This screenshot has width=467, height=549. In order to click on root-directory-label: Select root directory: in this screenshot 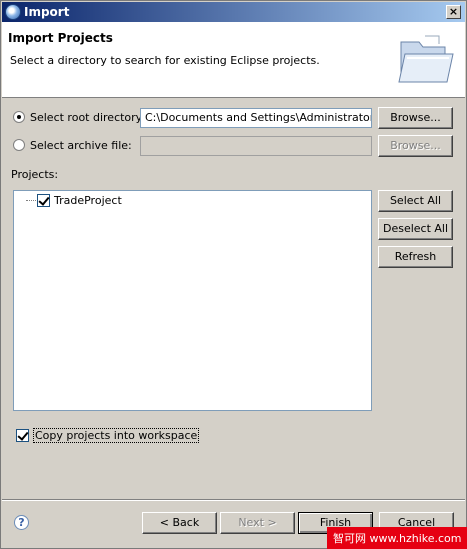, I will do `click(88, 117)`.